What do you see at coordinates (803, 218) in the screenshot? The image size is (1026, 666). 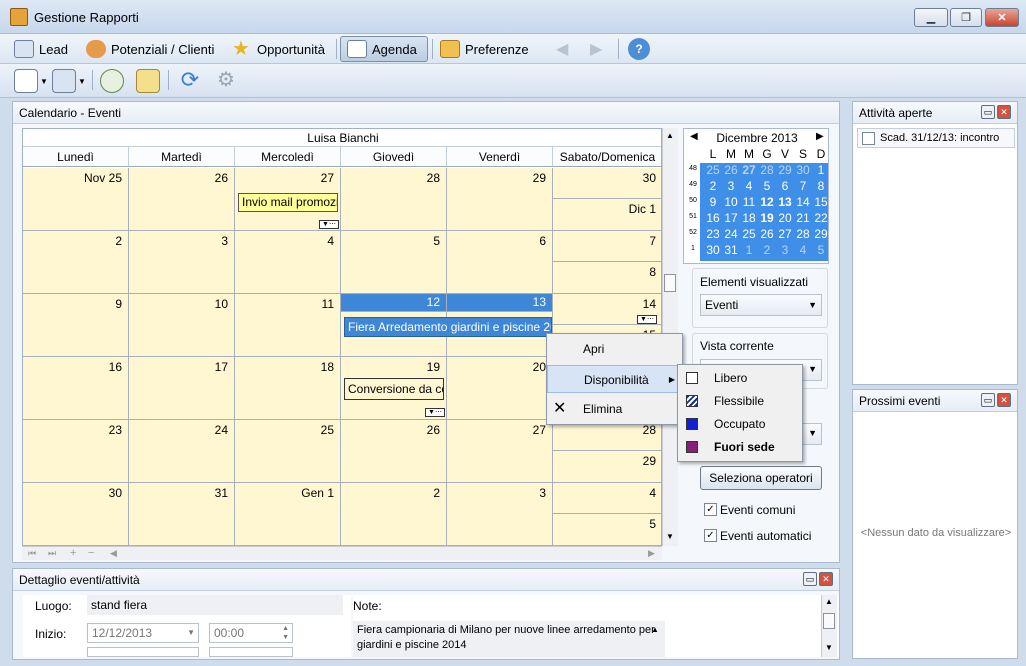 I see `mini-calendar-day: 21` at bounding box center [803, 218].